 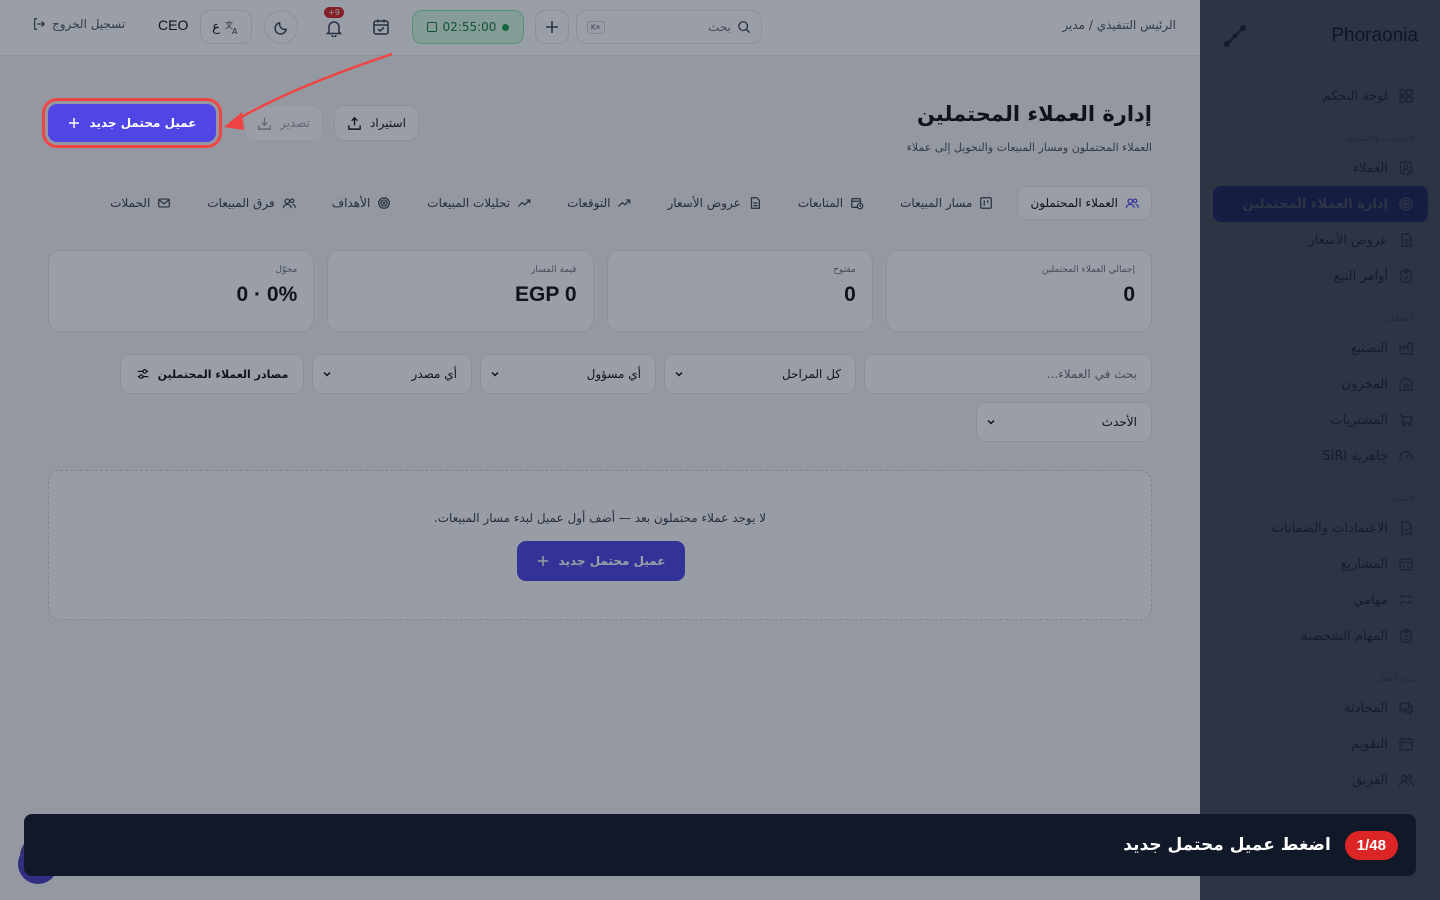 What do you see at coordinates (554, 270) in the screenshot?
I see `stat-label: قيمة المسار` at bounding box center [554, 270].